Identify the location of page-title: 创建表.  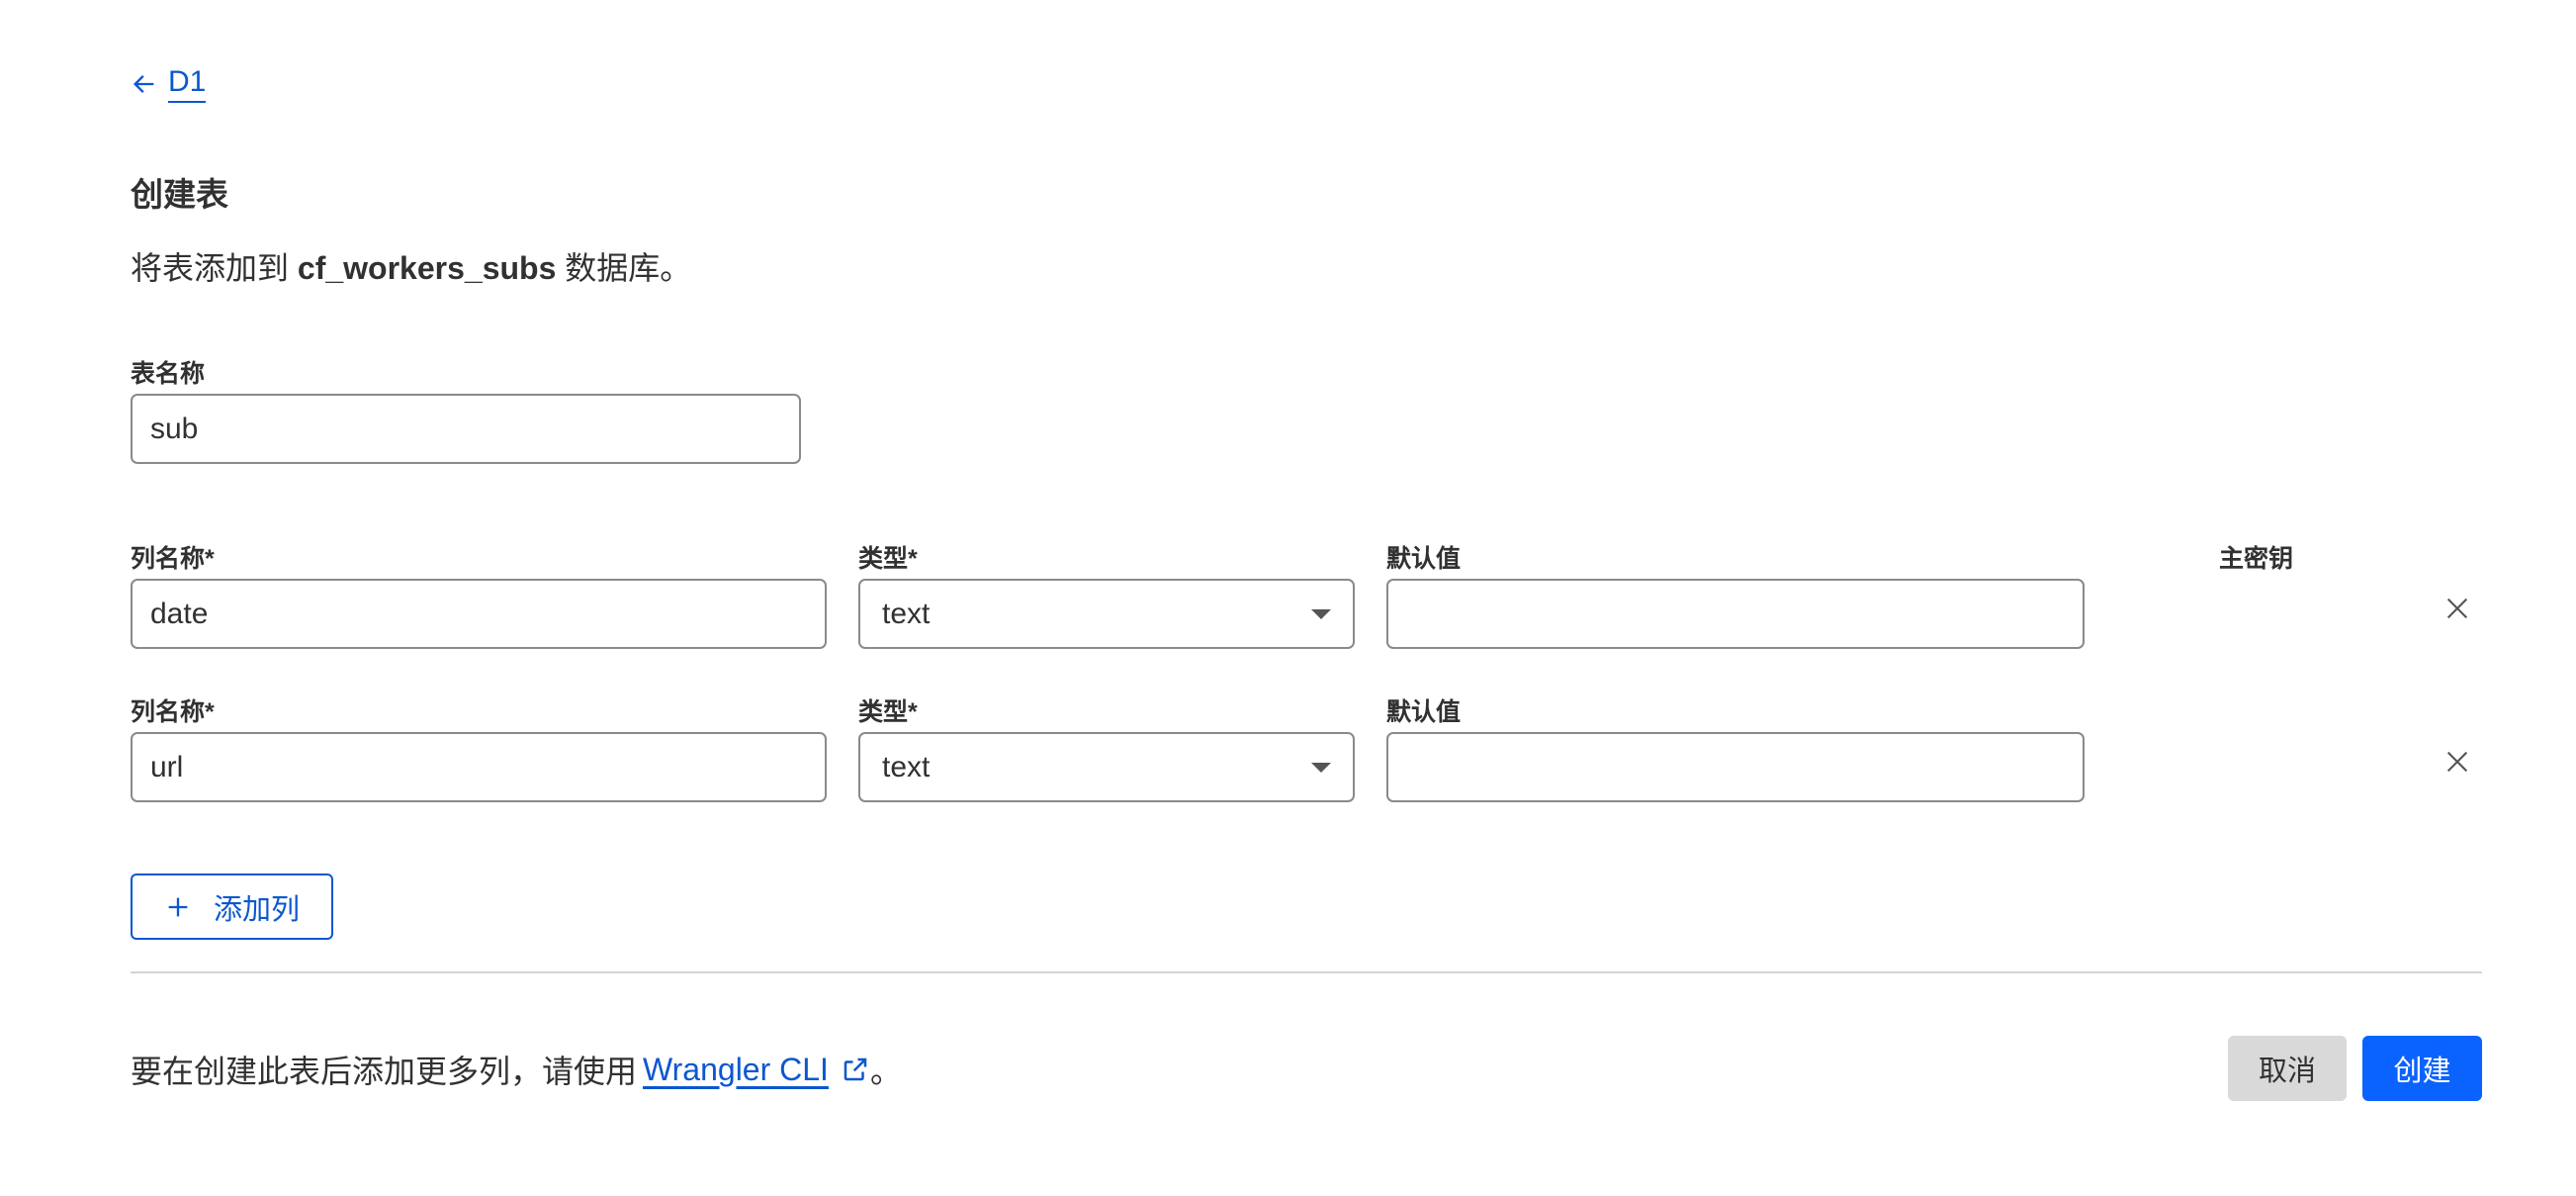
(179, 195).